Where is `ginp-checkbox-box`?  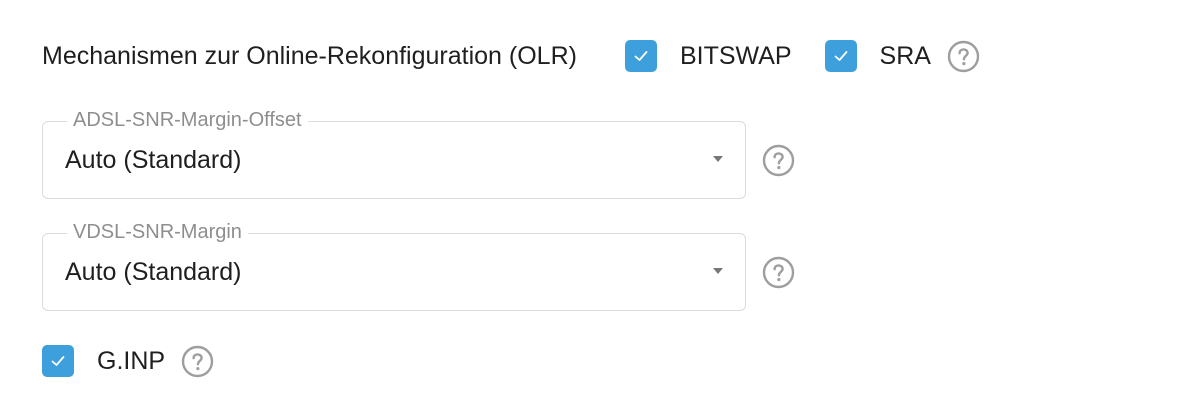 ginp-checkbox-box is located at coordinates (58, 361).